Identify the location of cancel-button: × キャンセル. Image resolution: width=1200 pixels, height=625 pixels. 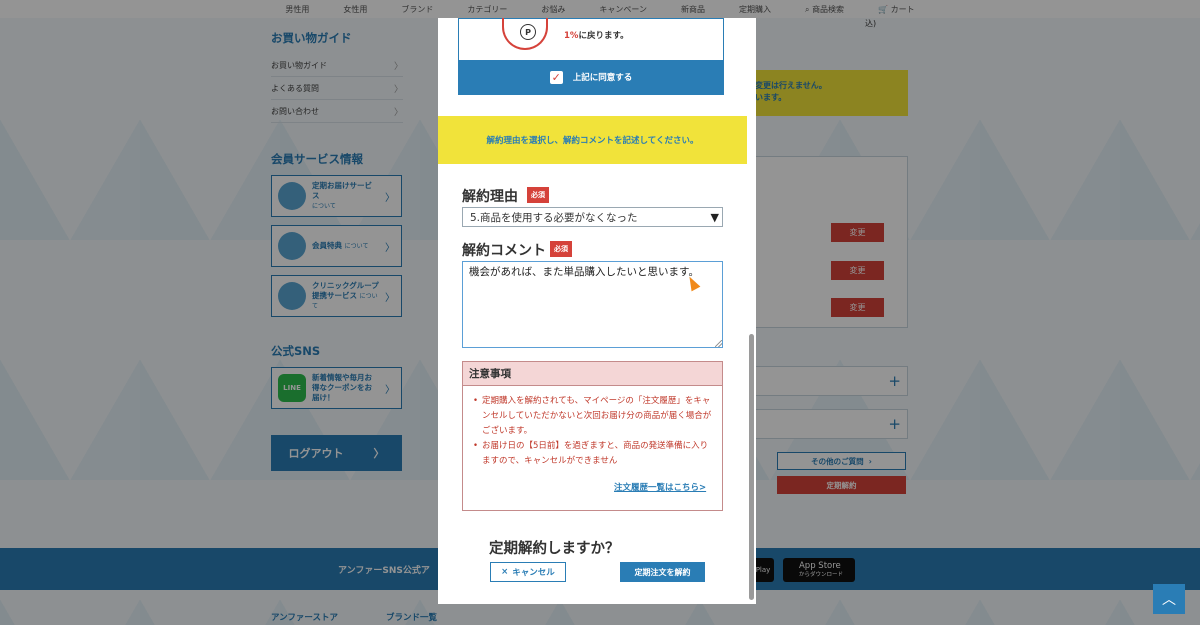
(528, 572).